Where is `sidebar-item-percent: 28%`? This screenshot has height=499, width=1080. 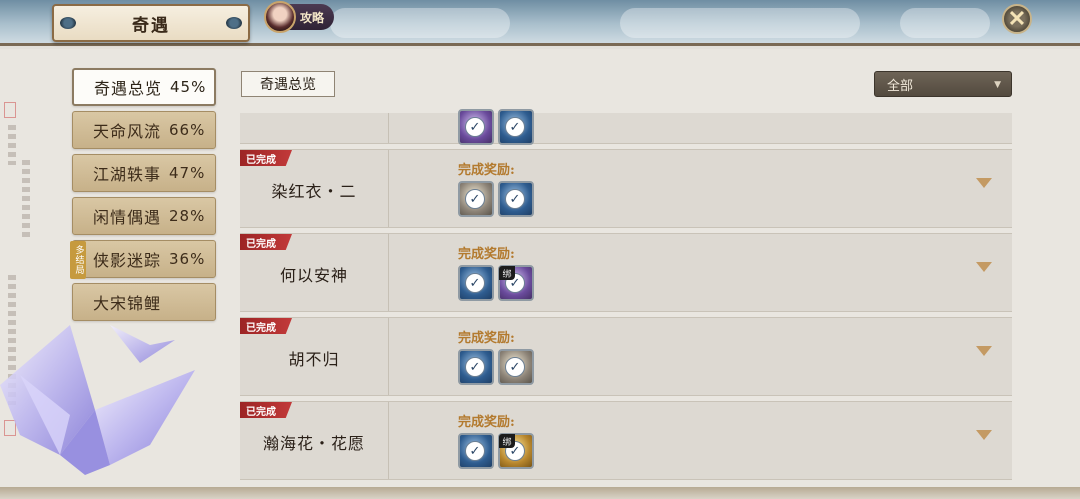 sidebar-item-percent: 28% is located at coordinates (187, 216).